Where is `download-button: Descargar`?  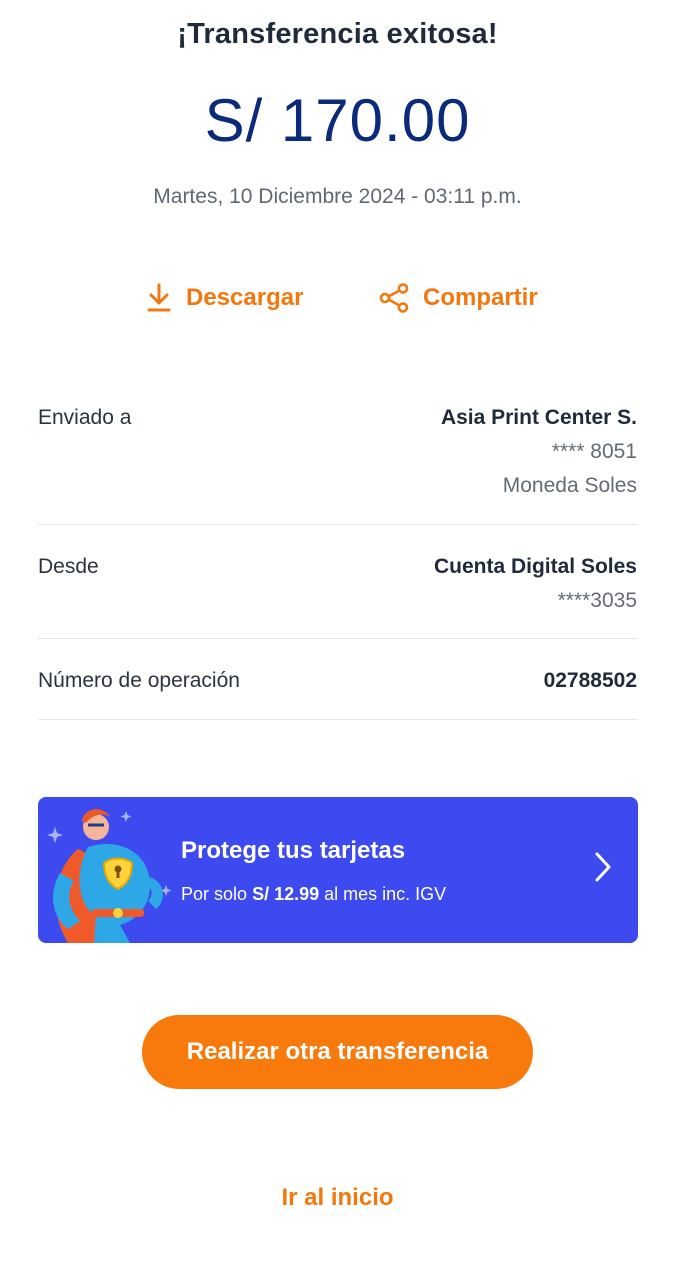 download-button: Descargar is located at coordinates (224, 298).